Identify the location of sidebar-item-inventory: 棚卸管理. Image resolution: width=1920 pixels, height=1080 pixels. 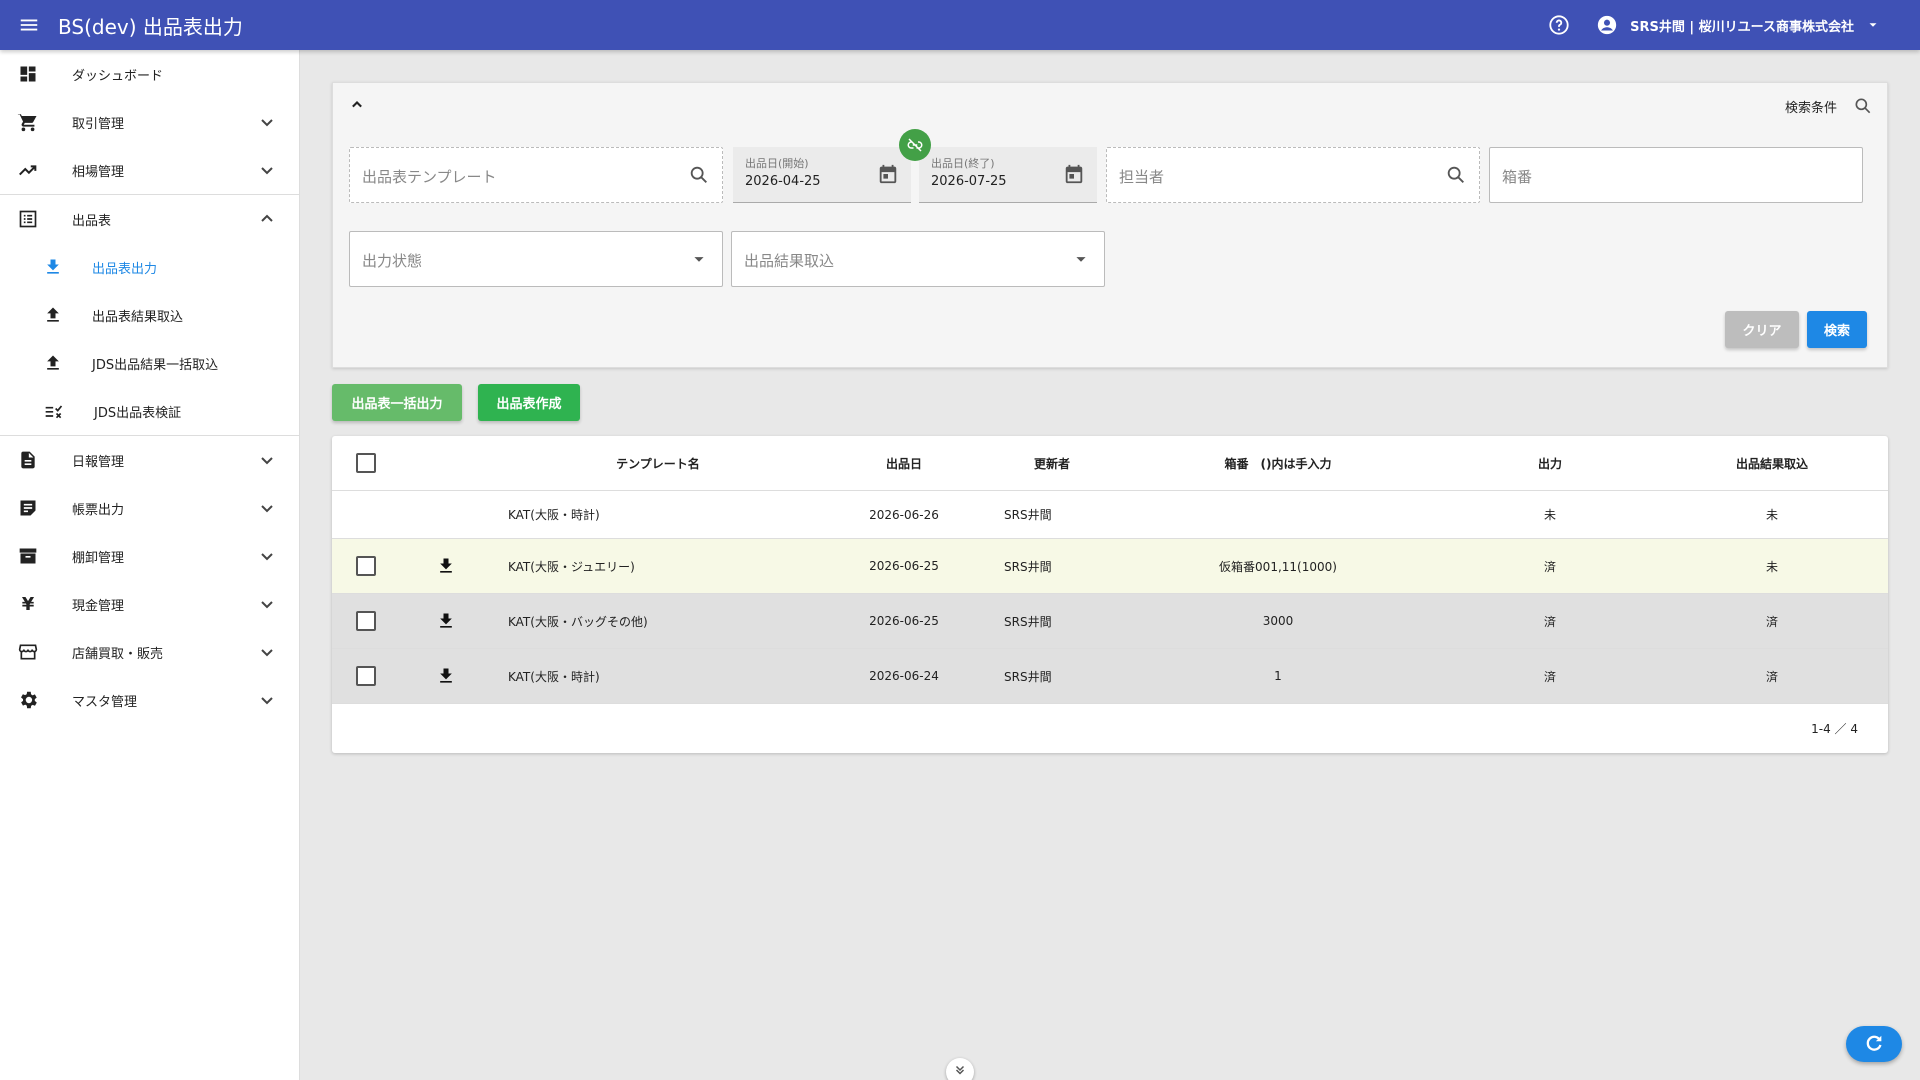
(149, 556).